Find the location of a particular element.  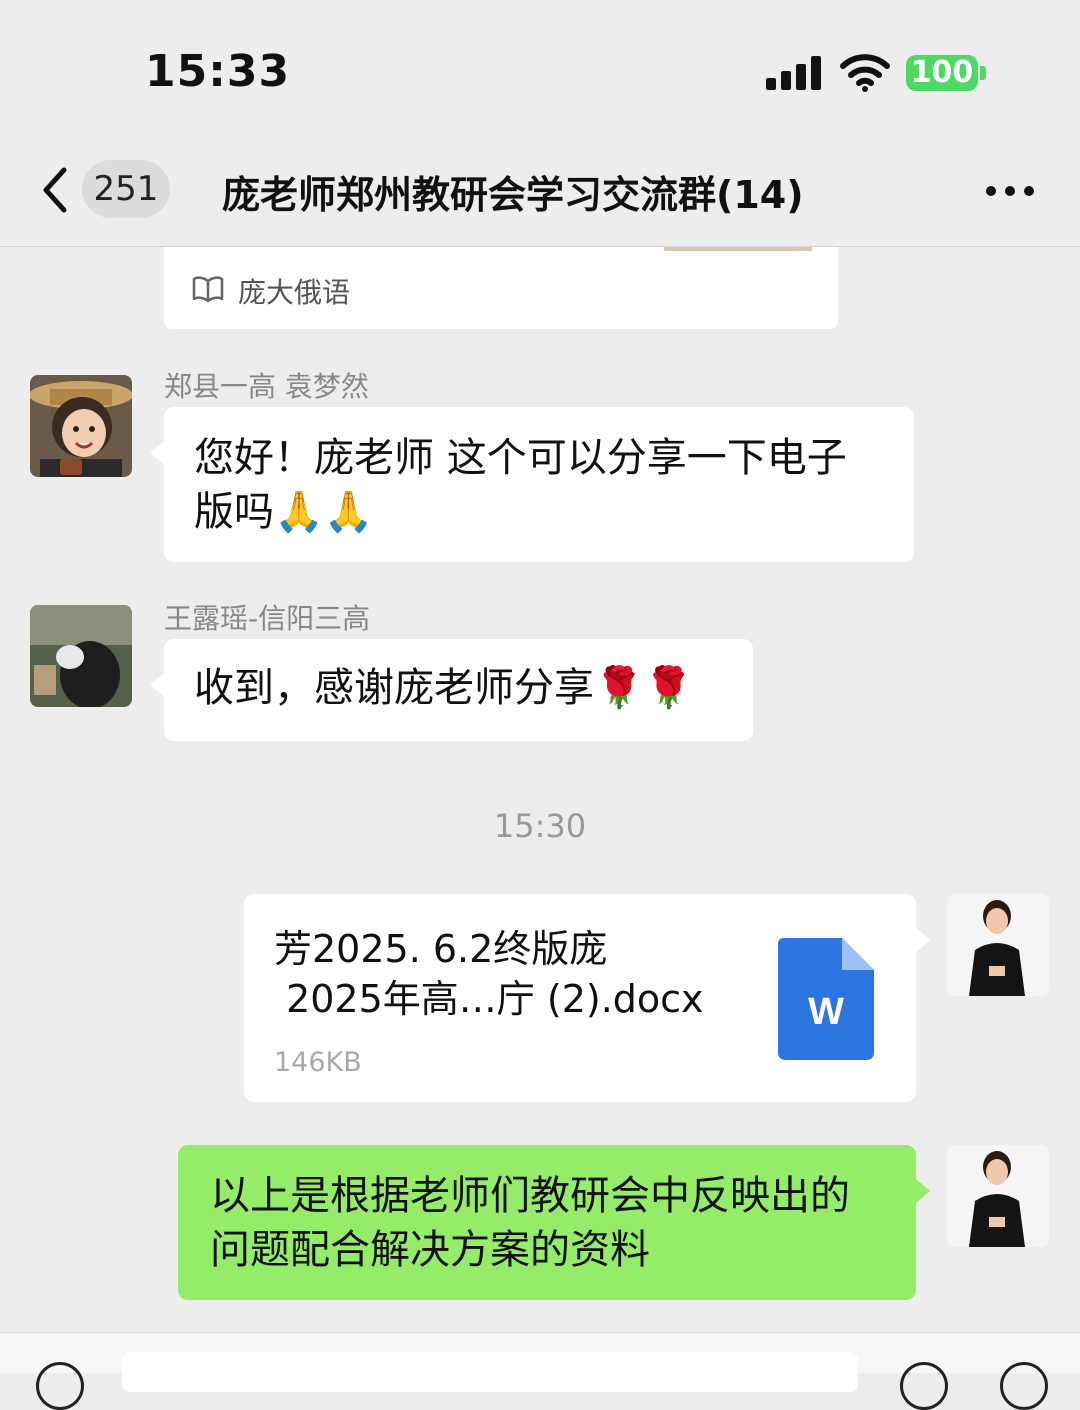

voice-toggle-icon is located at coordinates (60, 1386).